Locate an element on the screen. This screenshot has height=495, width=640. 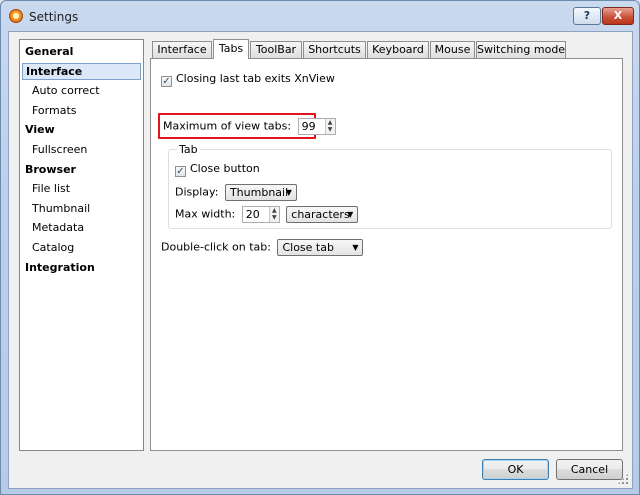
max-view-tabs-value: 99 is located at coordinates (308, 126).